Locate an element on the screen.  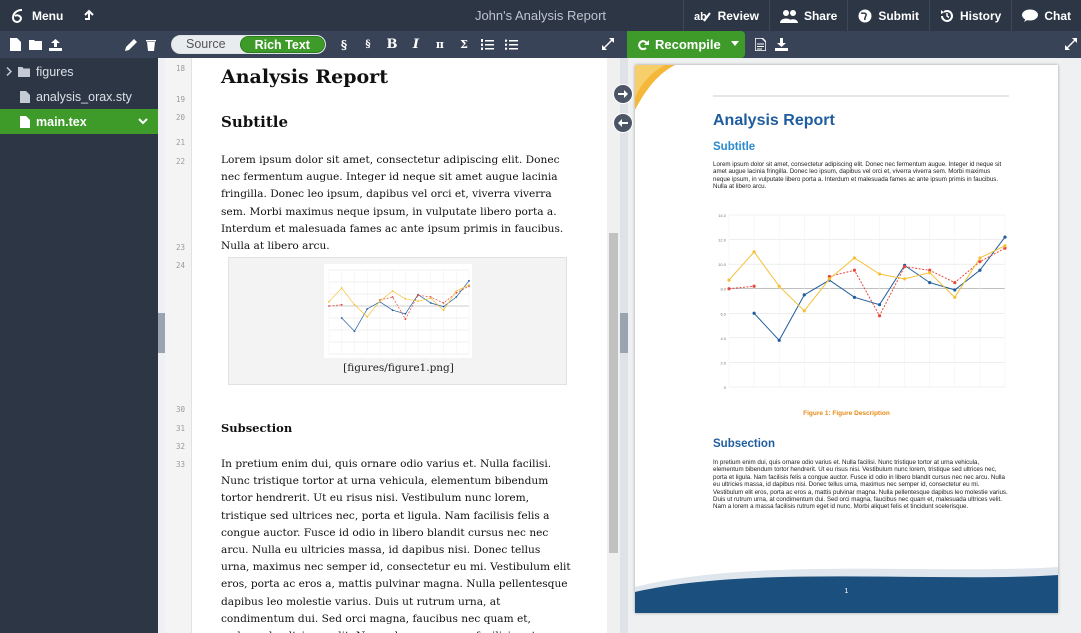
collapse-sidebar-handle is located at coordinates (161, 333).